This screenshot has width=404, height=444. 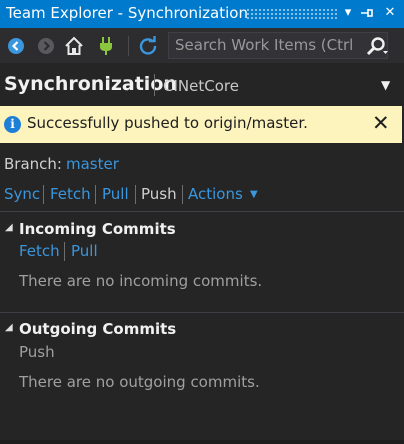 What do you see at coordinates (90, 84) in the screenshot?
I see `page-title: Synchronization` at bounding box center [90, 84].